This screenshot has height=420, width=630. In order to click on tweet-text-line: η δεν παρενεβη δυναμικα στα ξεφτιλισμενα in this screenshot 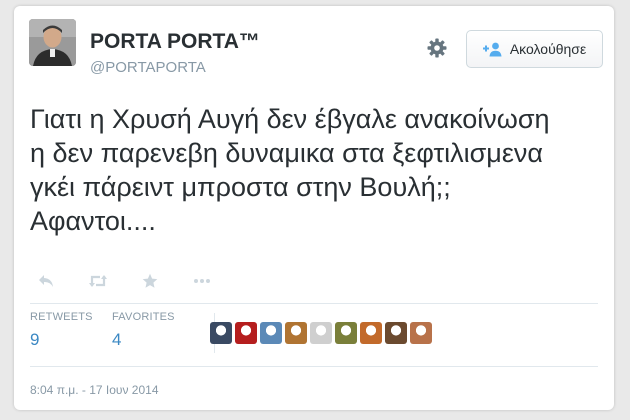, I will do `click(286, 153)`.